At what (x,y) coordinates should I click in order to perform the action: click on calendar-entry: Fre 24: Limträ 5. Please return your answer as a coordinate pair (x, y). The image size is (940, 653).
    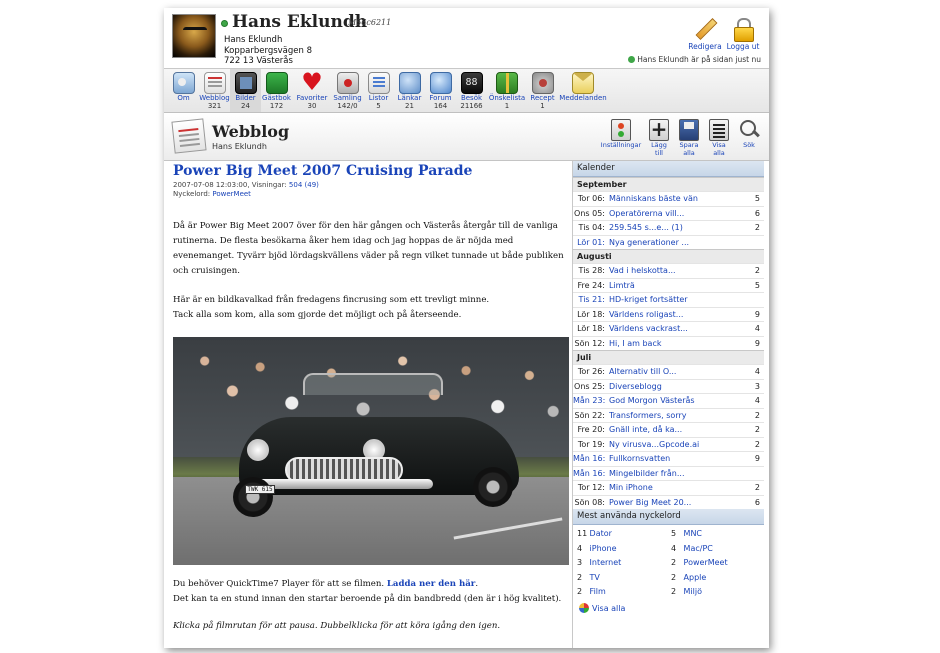
    Looking at the image, I should click on (668, 285).